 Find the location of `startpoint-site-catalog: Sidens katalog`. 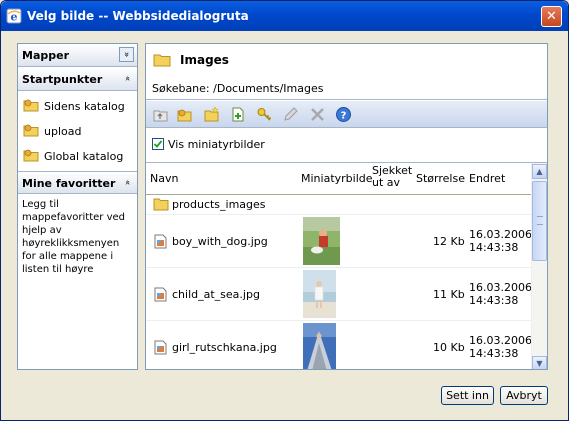

startpoint-site-catalog: Sidens katalog is located at coordinates (79, 106).